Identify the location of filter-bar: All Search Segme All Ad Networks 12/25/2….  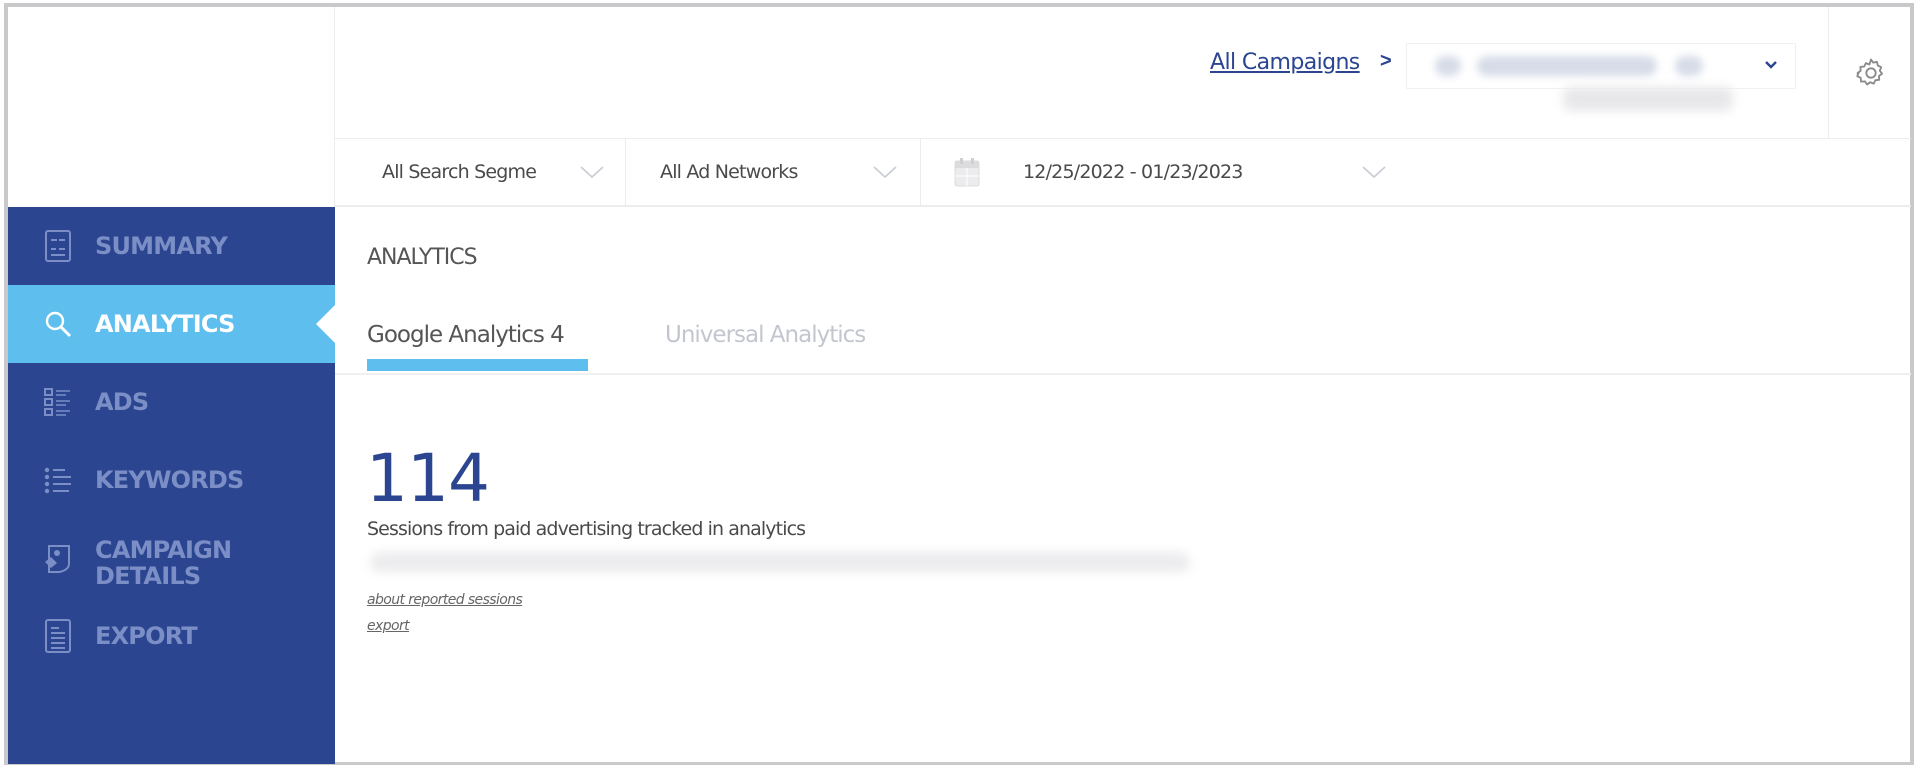
(1123, 173).